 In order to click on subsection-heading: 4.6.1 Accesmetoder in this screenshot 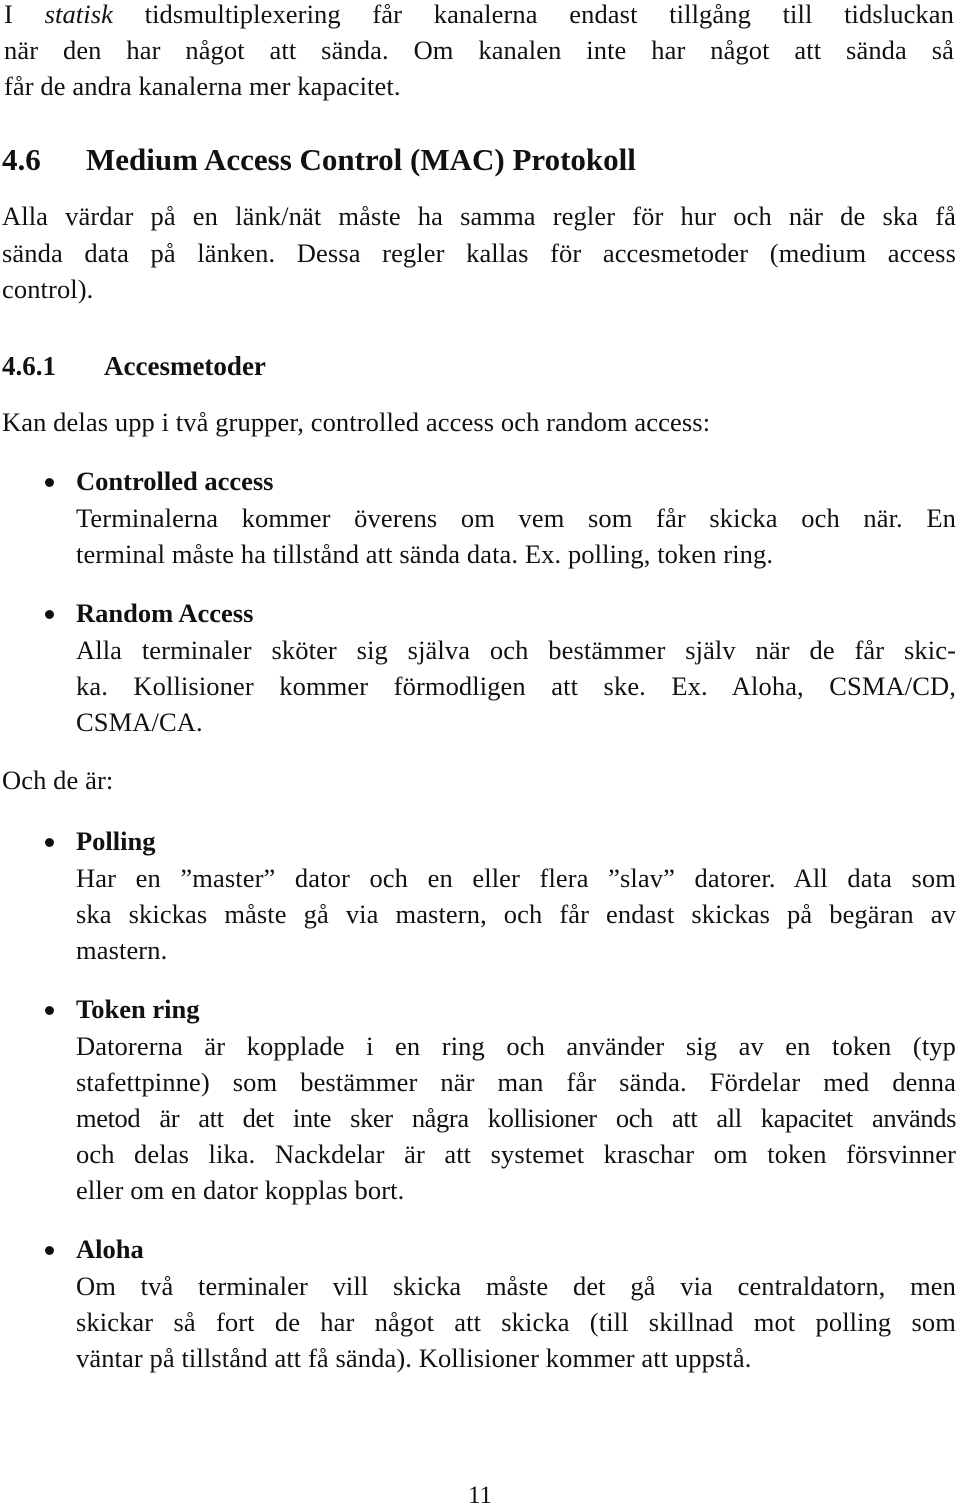, I will do `click(134, 366)`.